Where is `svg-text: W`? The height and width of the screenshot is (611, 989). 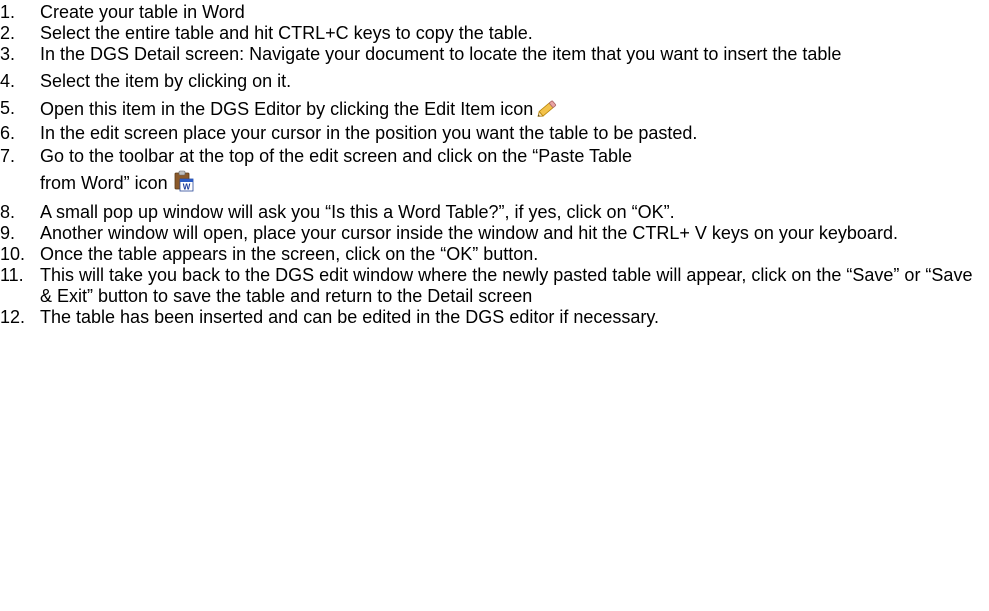
svg-text: W is located at coordinates (186, 187).